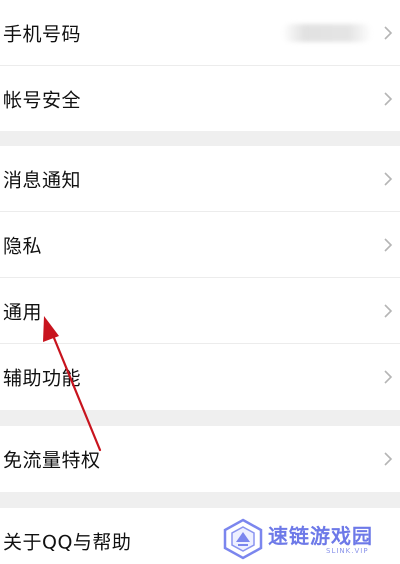  Describe the element at coordinates (320, 536) in the screenshot. I see `watermark-text: 速链游戏园` at that location.